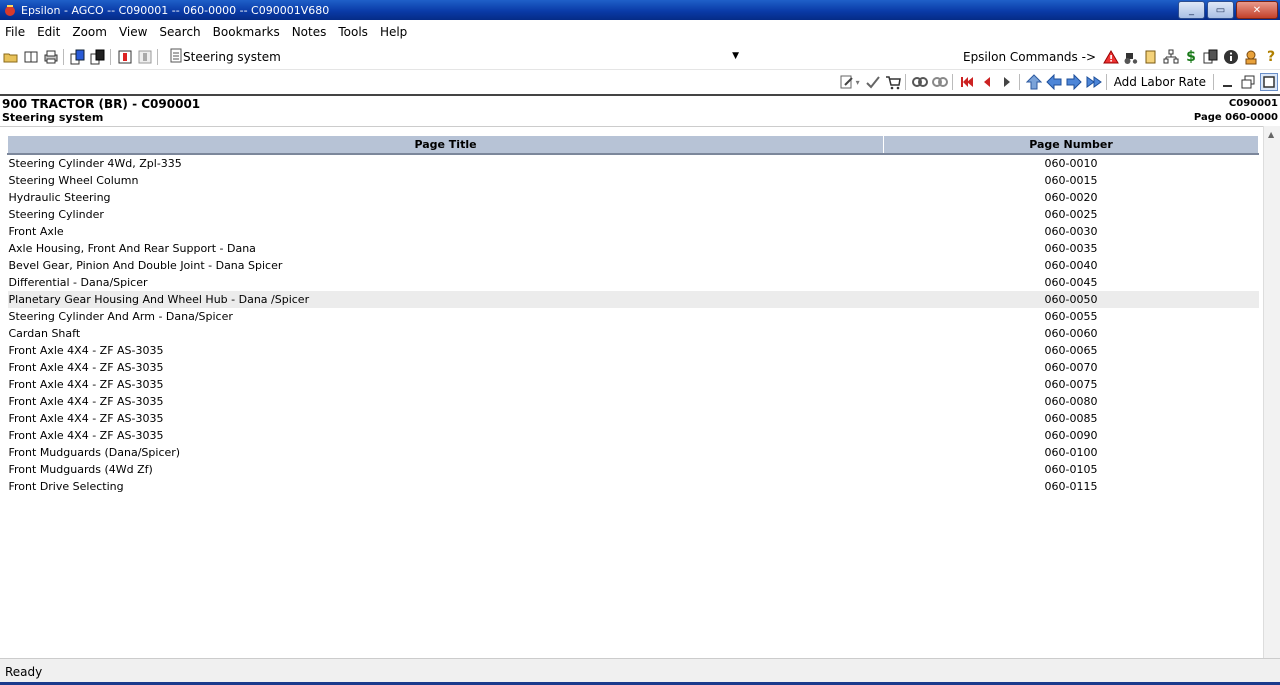 The image size is (1280, 685). Describe the element at coordinates (446, 197) in the screenshot. I see `page-title-cell: Hydraulic Steering` at that location.